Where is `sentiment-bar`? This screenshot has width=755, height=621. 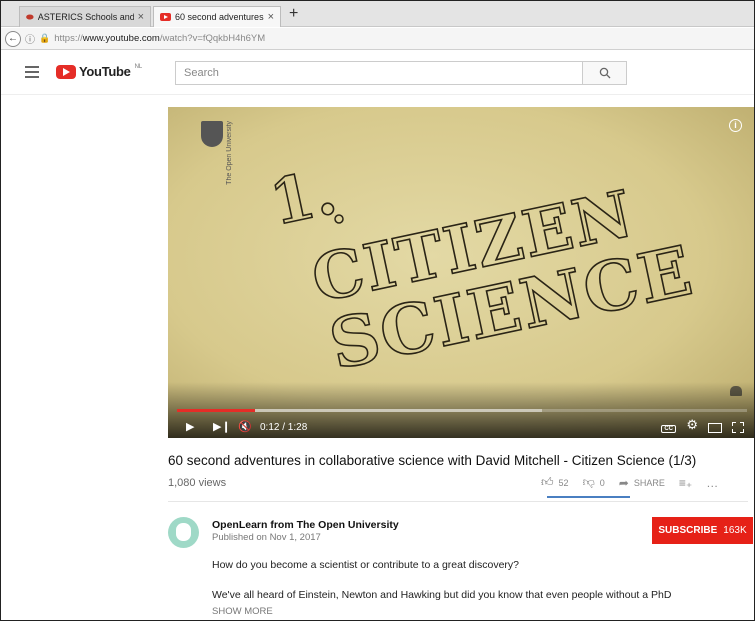 sentiment-bar is located at coordinates (588, 497).